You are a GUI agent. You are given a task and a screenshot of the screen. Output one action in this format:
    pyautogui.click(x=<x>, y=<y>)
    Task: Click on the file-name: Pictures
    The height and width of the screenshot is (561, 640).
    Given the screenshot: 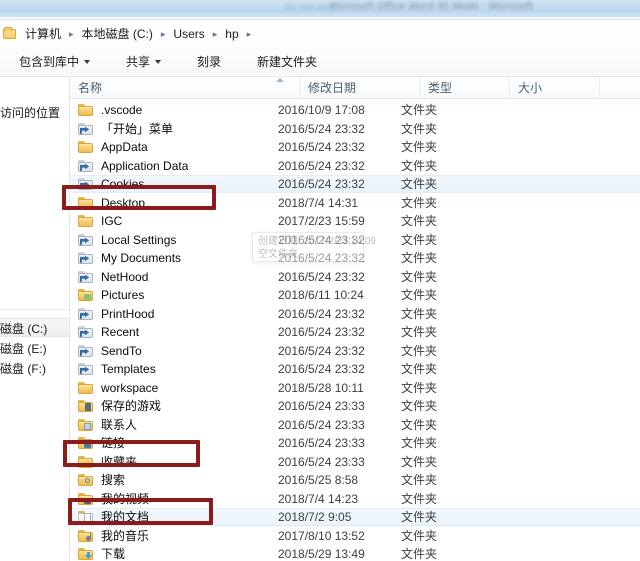 What is the action you would take?
    pyautogui.click(x=123, y=295)
    